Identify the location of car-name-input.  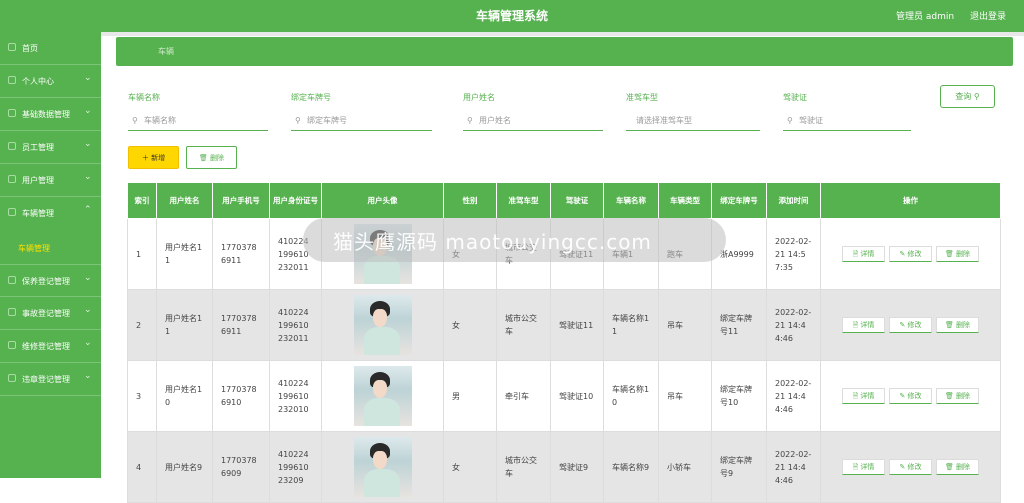
(198, 121).